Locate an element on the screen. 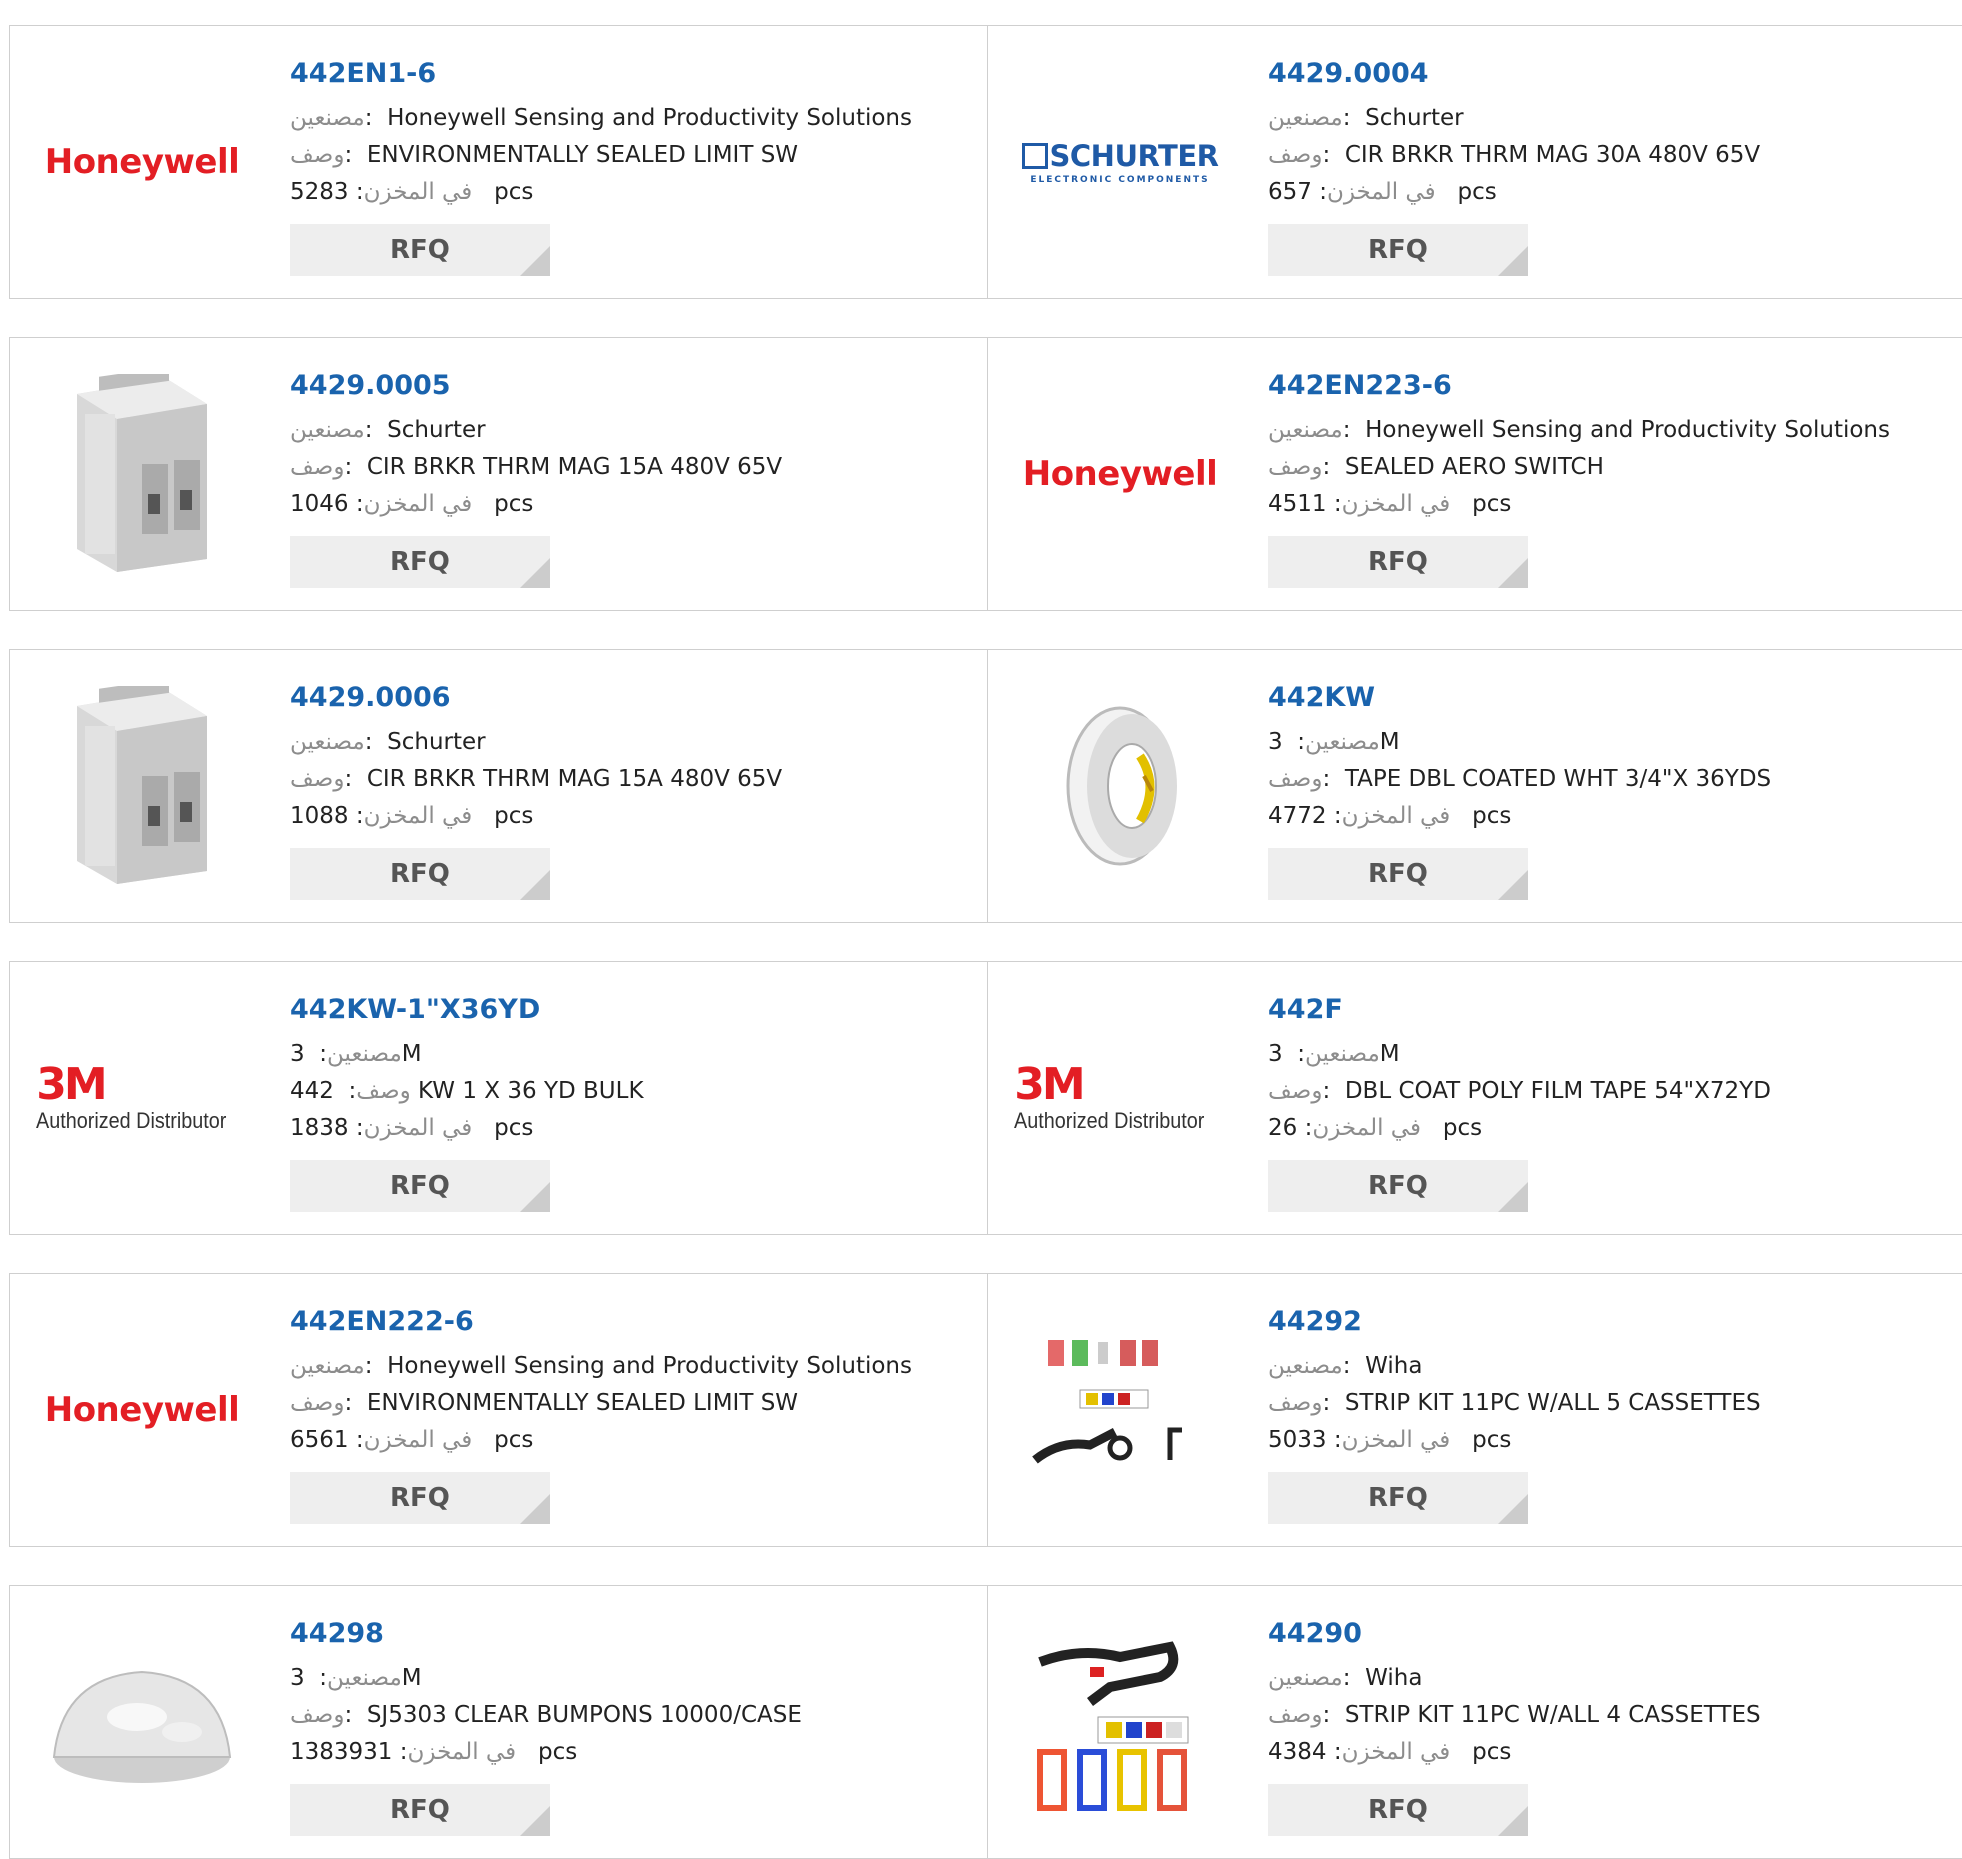 This screenshot has height=1859, width=1962. part-number-link: 4429.0004 is located at coordinates (1615, 74).